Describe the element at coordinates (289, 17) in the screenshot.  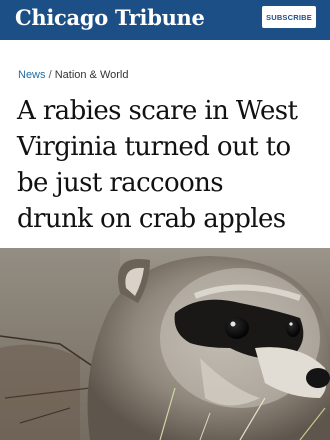
I see `subscribe-button: SUBSCRIBE` at that location.